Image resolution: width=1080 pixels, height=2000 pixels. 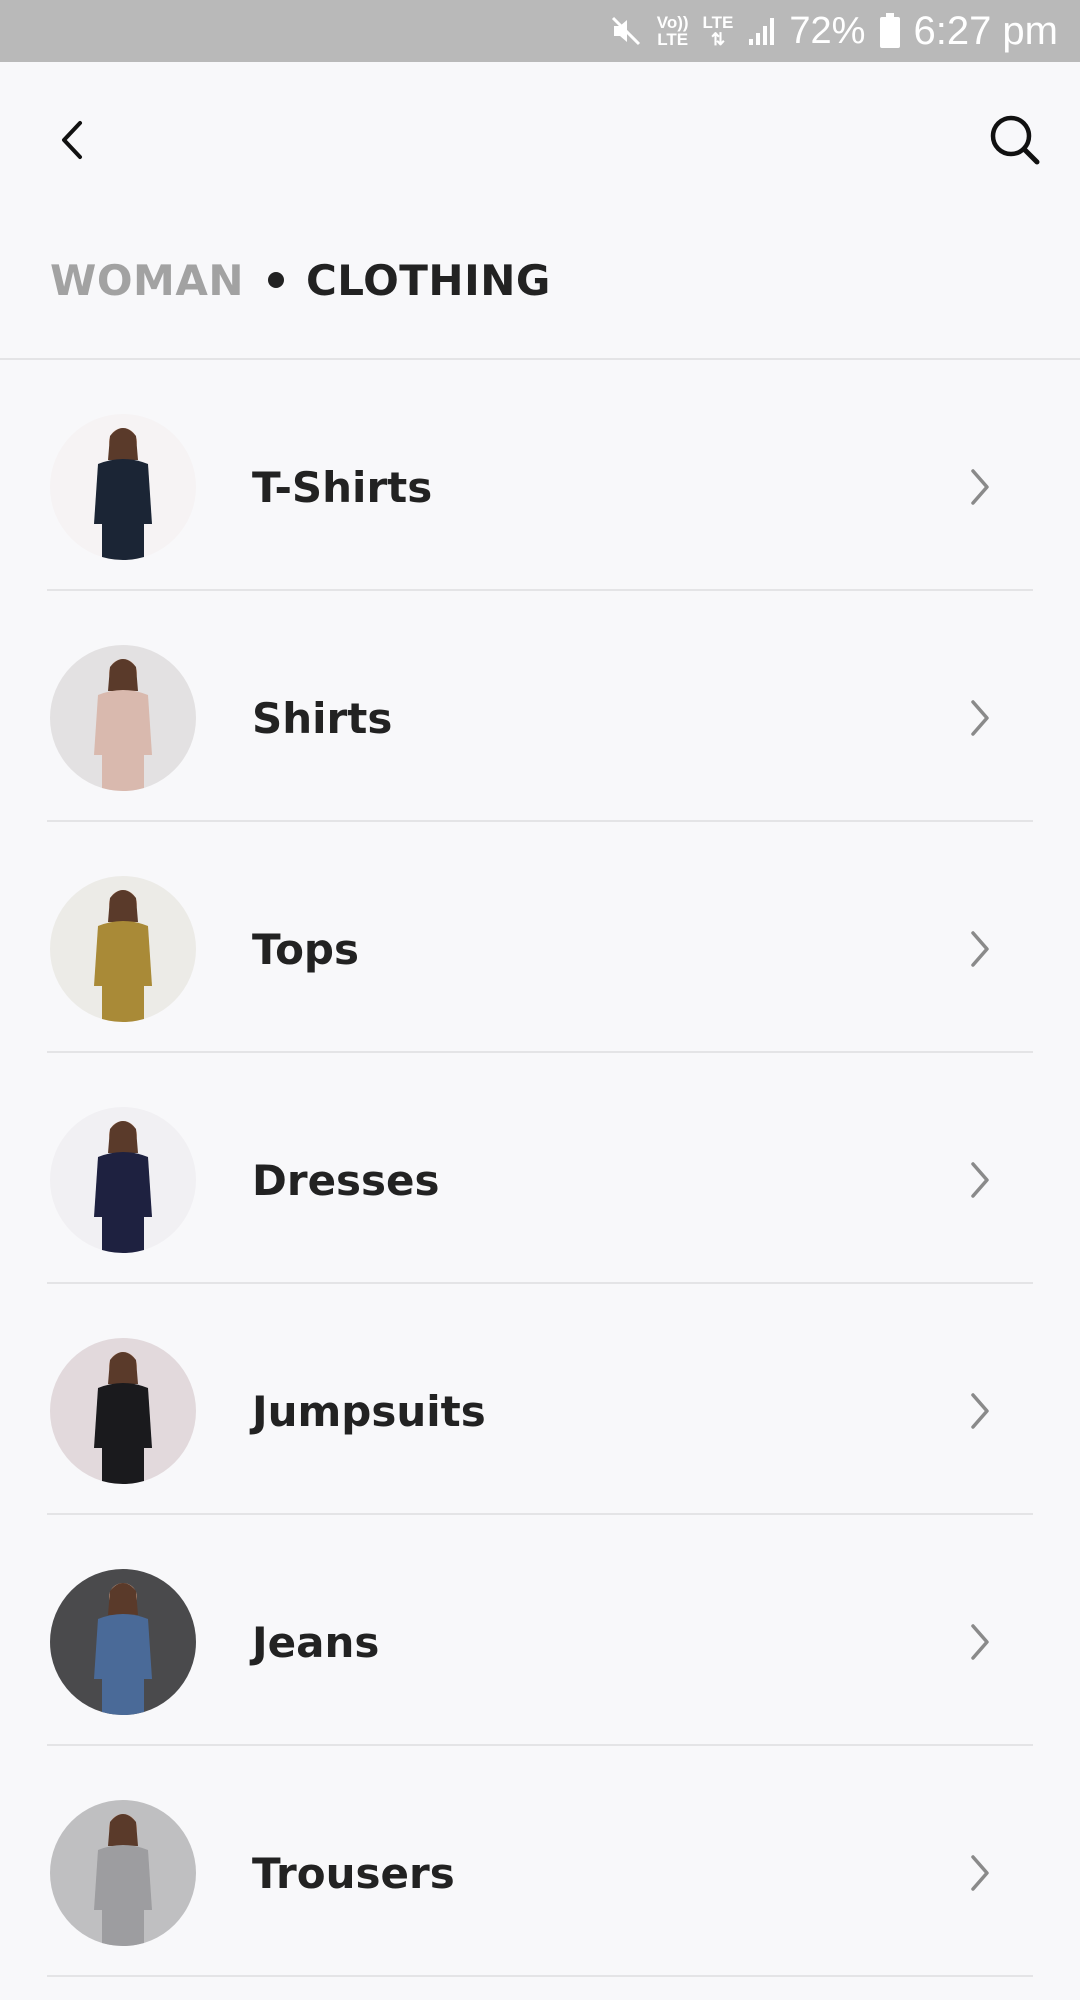 I want to click on data-arrows-icon: ⇅, so click(x=718, y=39).